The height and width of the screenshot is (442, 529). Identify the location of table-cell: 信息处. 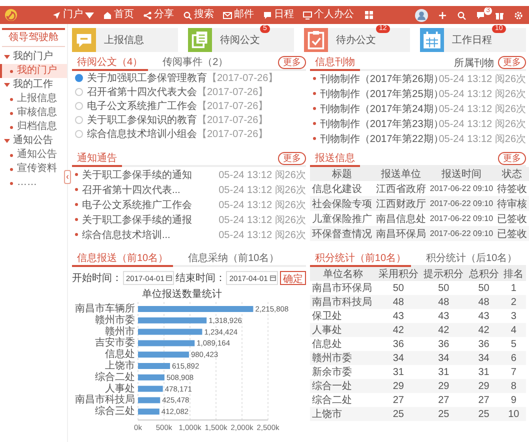
(343, 344).